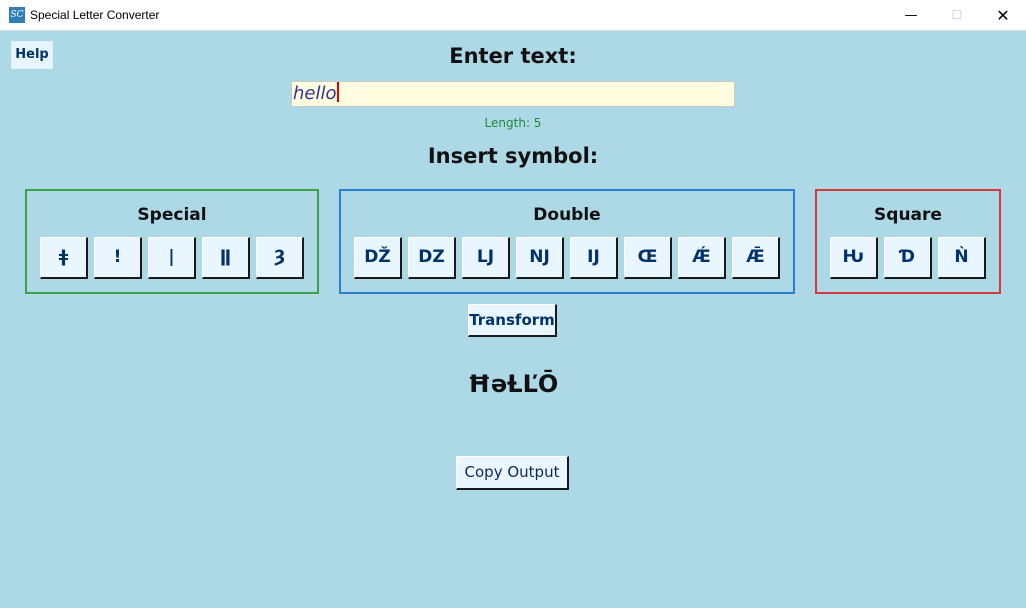 The height and width of the screenshot is (608, 1026). What do you see at coordinates (648, 258) in the screenshot?
I see `symbol-button-double-6: Œ` at bounding box center [648, 258].